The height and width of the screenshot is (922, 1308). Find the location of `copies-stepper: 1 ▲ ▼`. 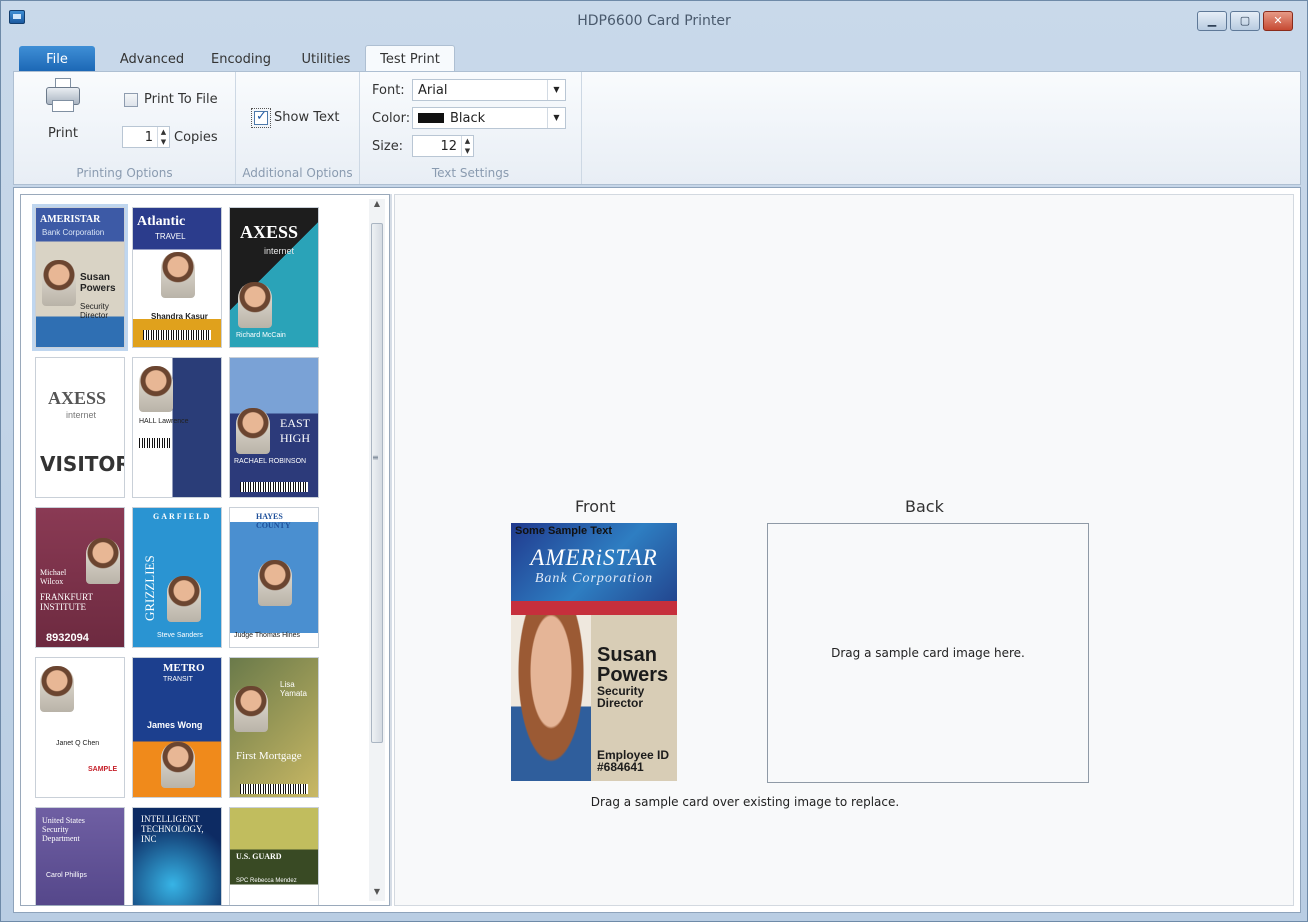

copies-stepper: 1 ▲ ▼ is located at coordinates (146, 137).